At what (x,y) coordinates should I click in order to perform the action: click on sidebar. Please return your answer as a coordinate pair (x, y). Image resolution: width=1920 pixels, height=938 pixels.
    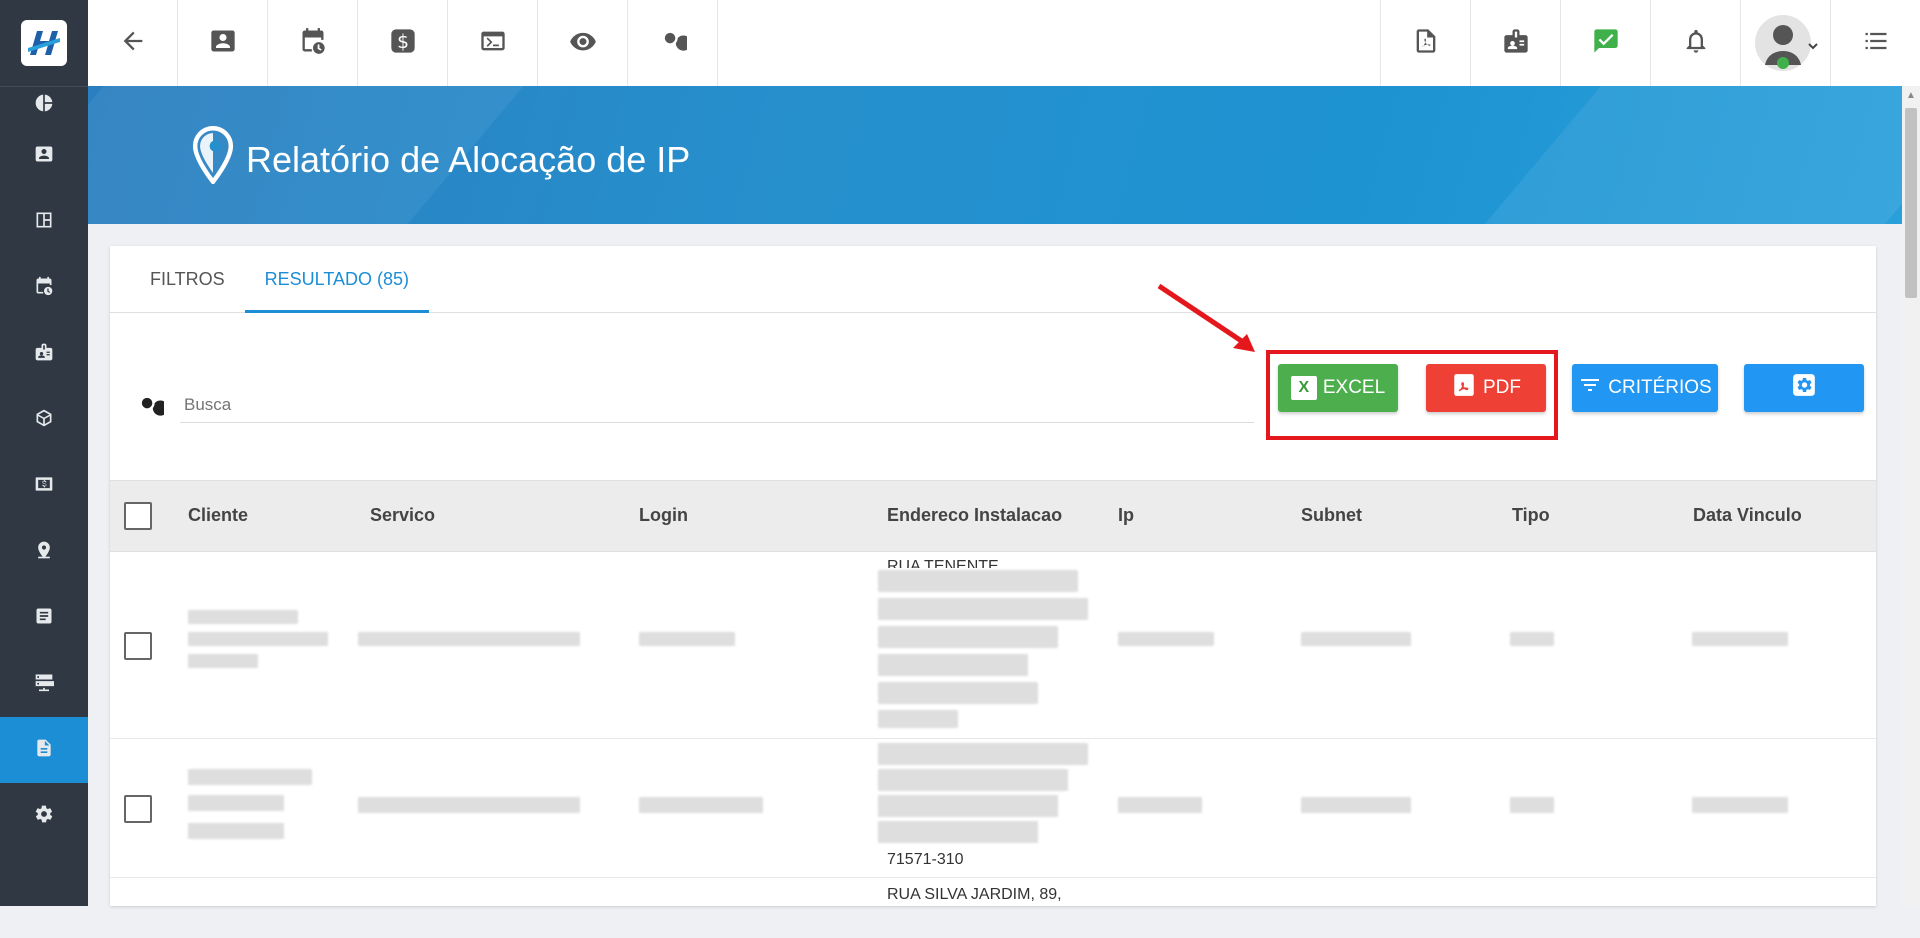
    Looking at the image, I should click on (44, 453).